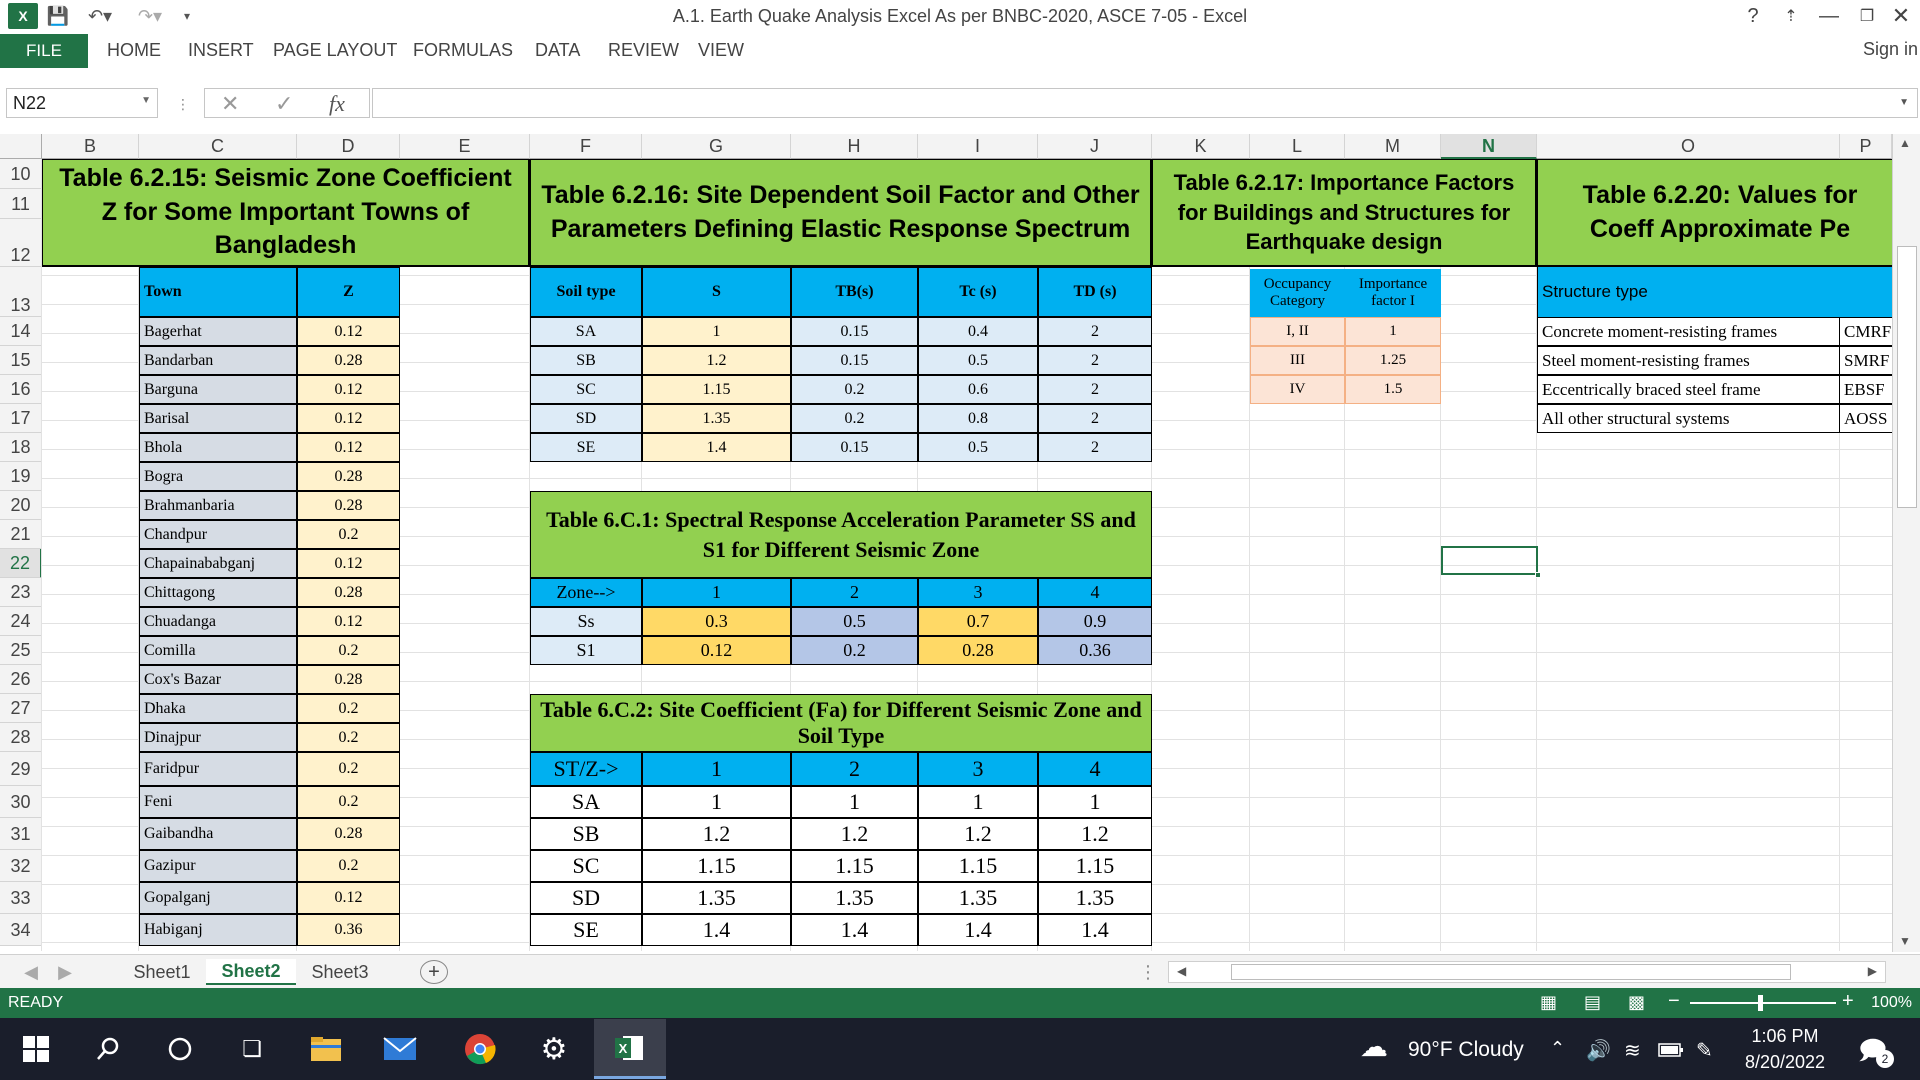  I want to click on row-header-19: 19, so click(21, 476).